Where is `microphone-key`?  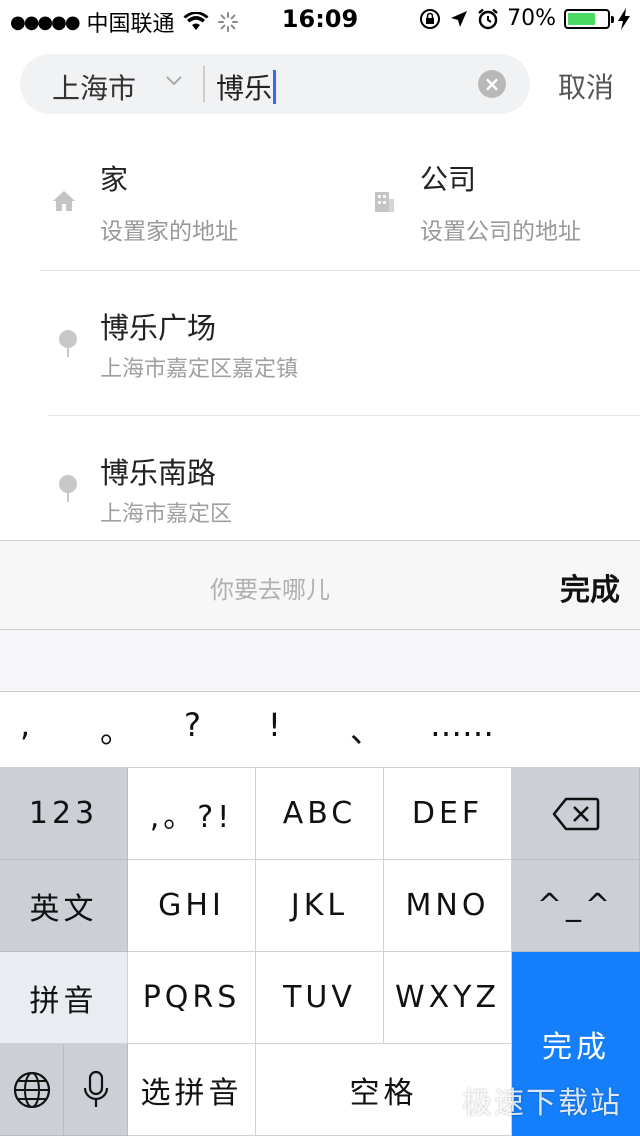 microphone-key is located at coordinates (96, 1090).